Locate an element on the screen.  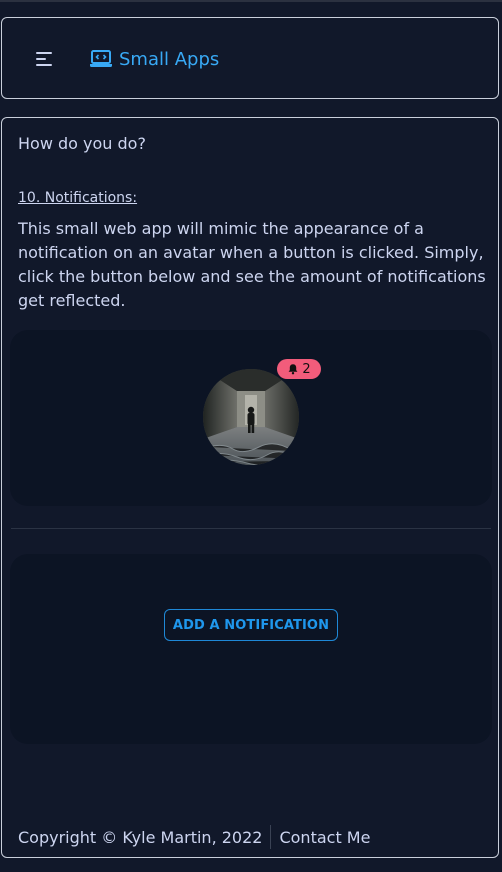
footer-divider is located at coordinates (271, 837).